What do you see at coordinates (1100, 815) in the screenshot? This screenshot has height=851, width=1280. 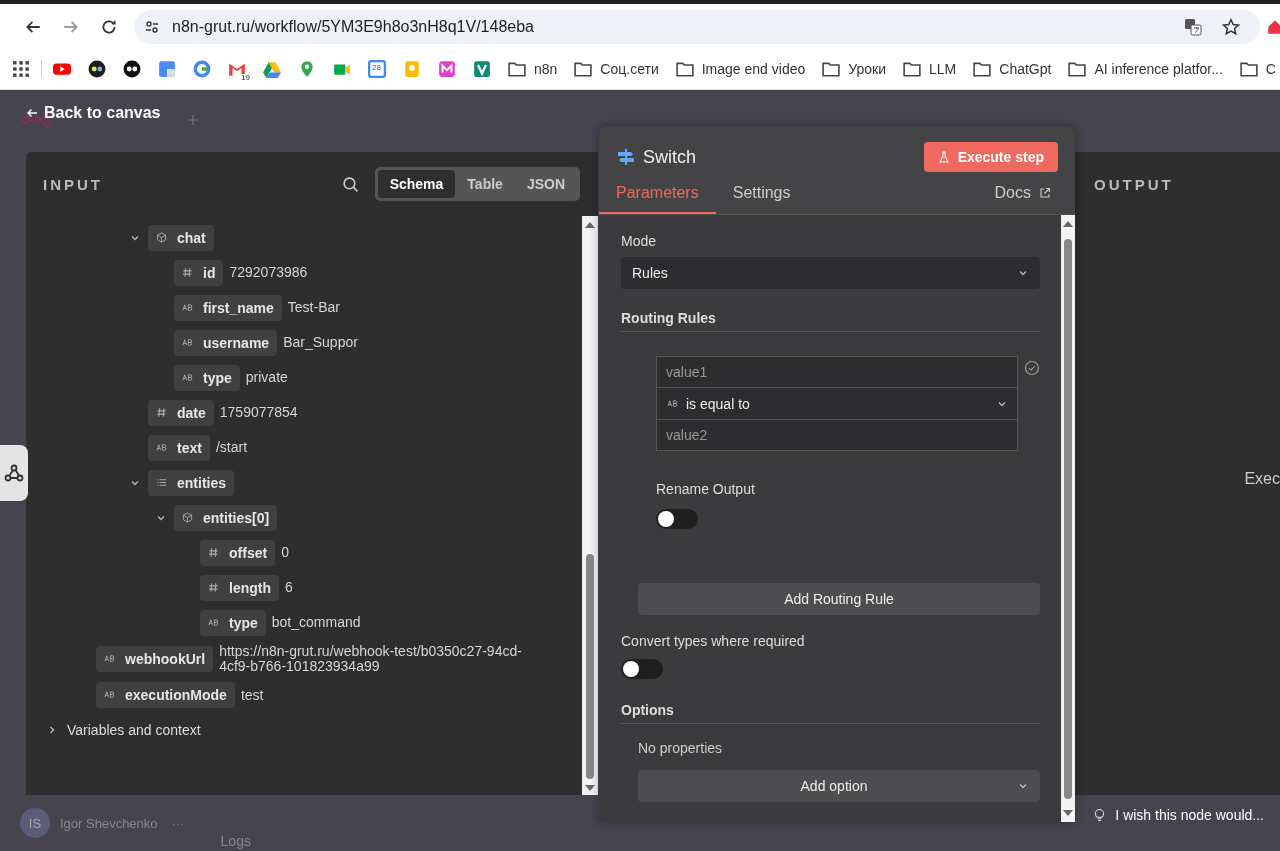 I see `lightbulb-icon` at bounding box center [1100, 815].